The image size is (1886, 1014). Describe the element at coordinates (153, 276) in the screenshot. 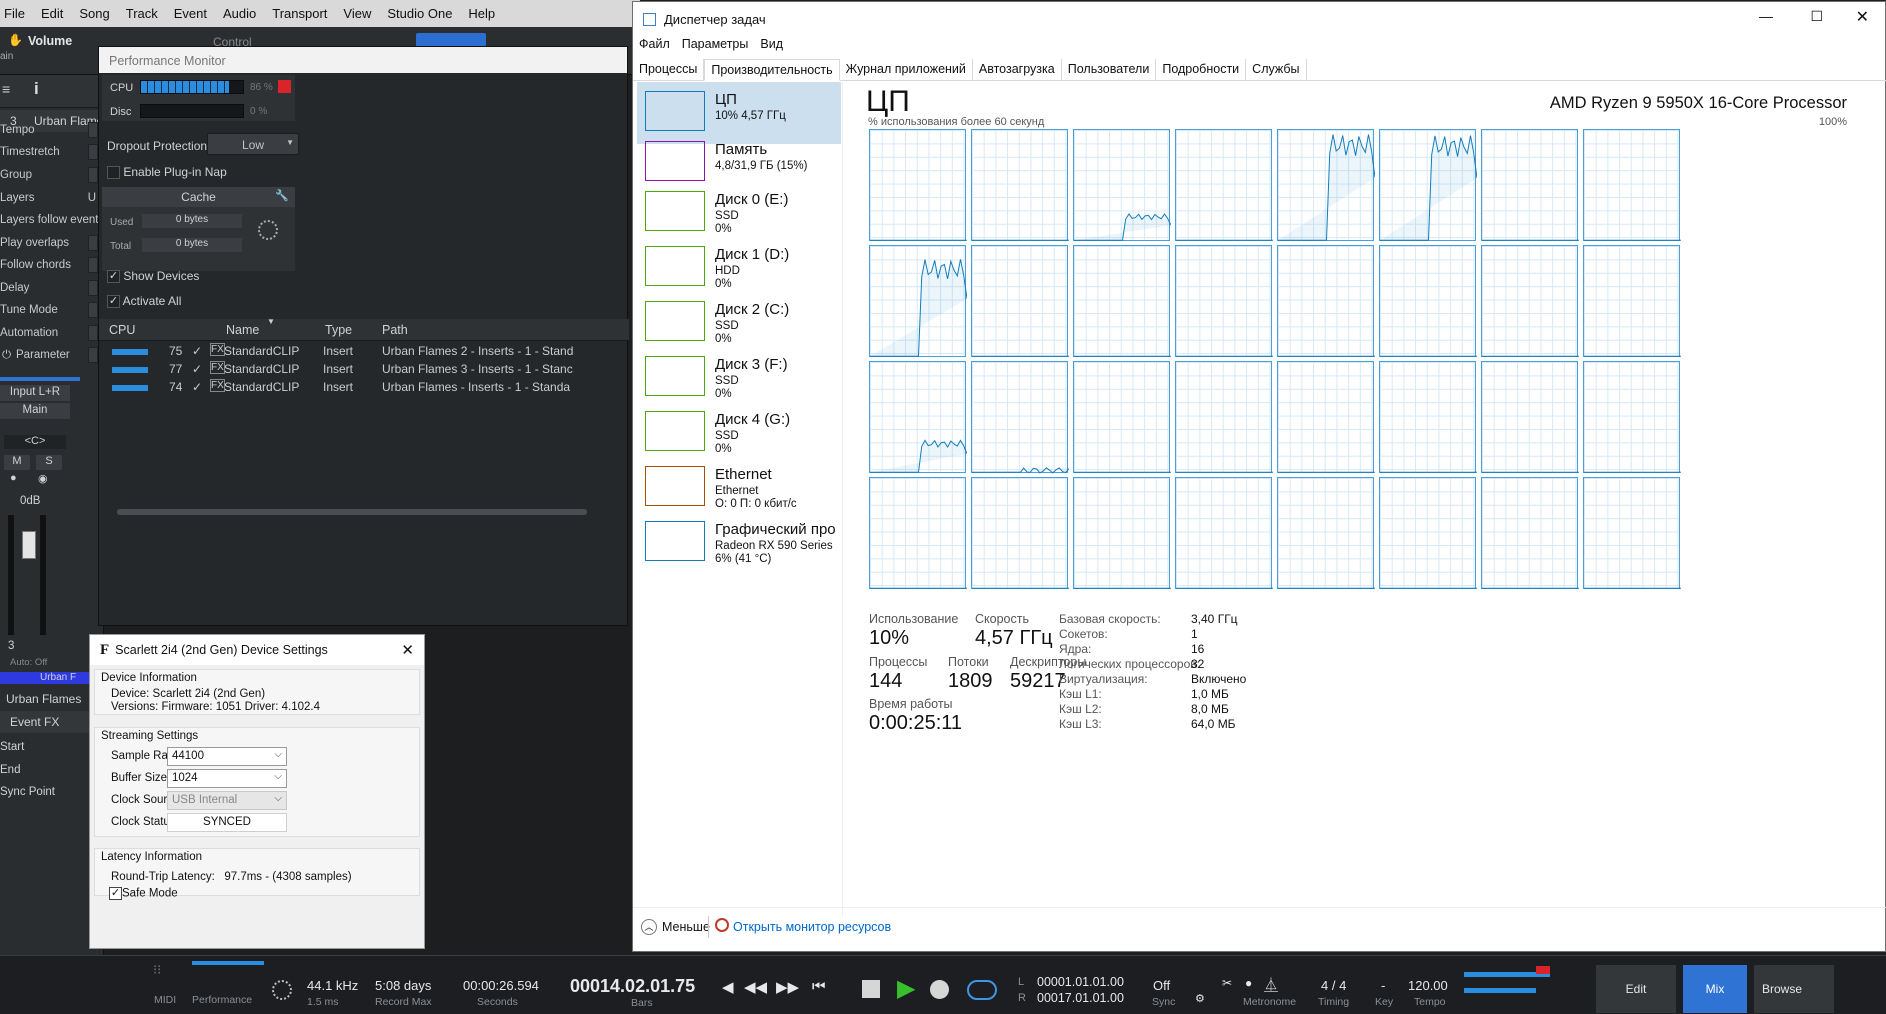

I see `show-devices-option: ✓ Show Devices` at that location.